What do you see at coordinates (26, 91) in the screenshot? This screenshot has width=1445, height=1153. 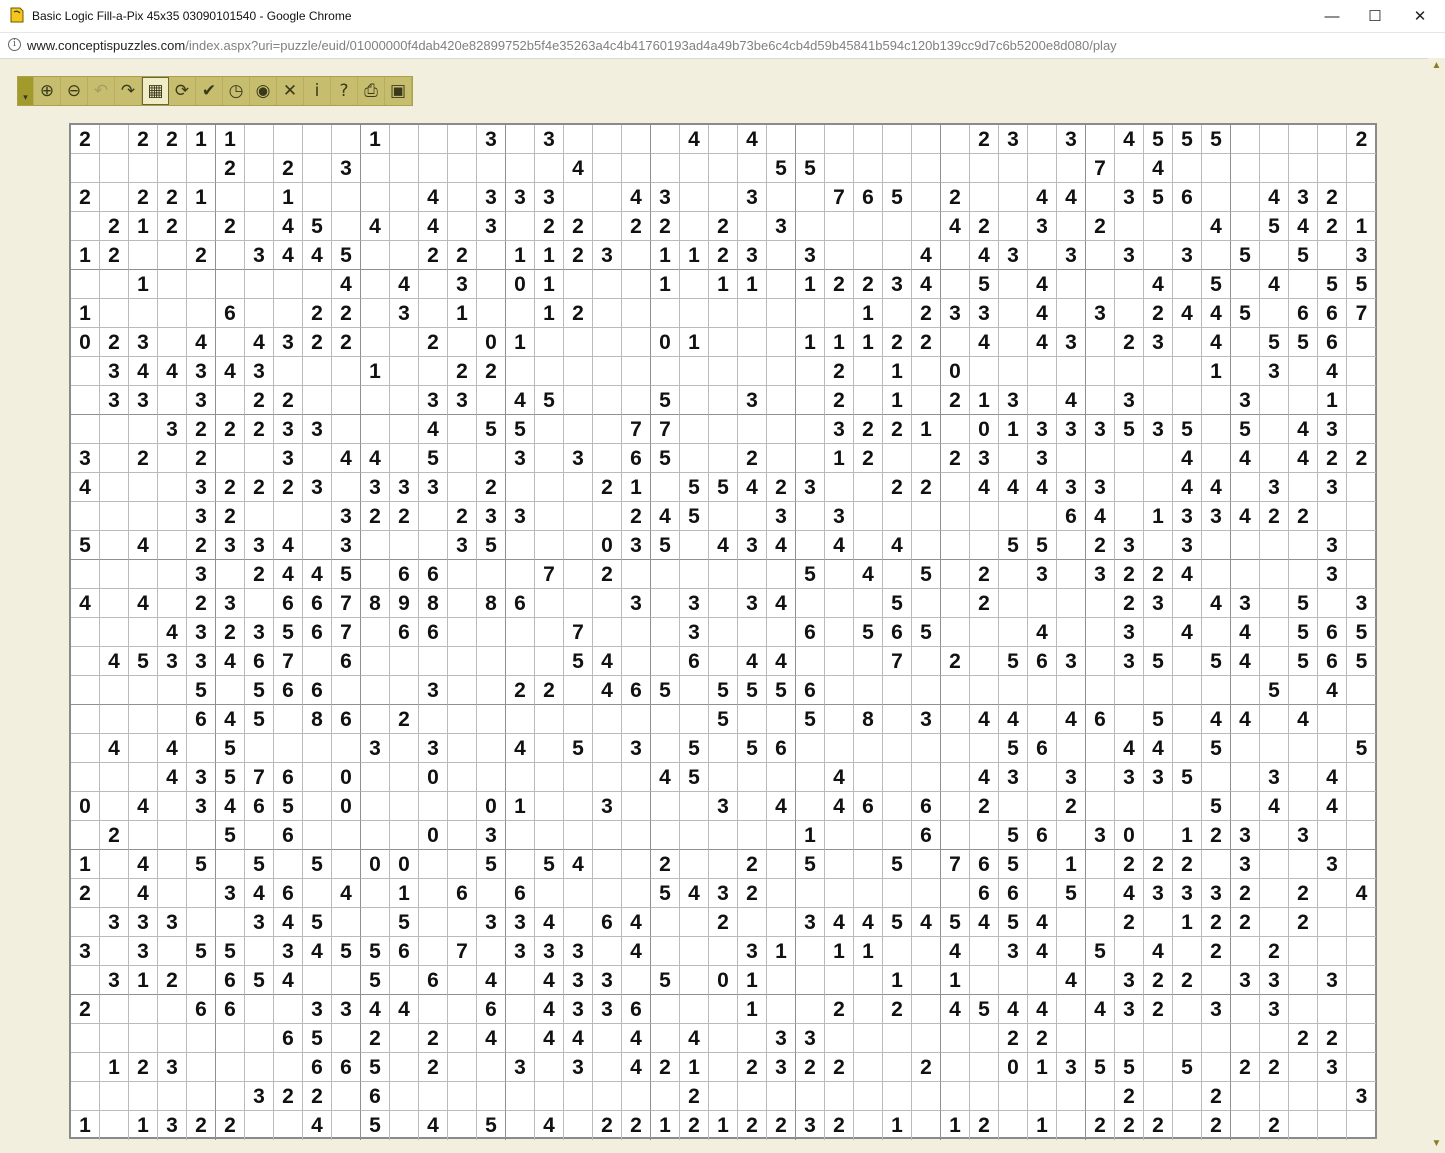 I see `menu-button: ▾` at bounding box center [26, 91].